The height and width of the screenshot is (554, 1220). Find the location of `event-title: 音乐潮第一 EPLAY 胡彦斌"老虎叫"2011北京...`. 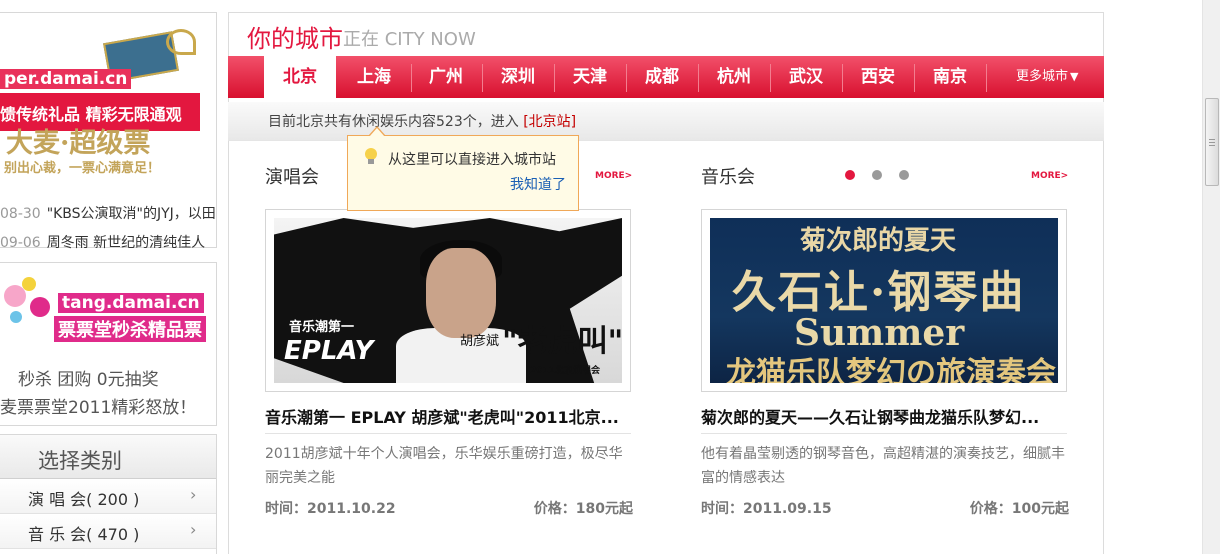

event-title: 音乐潮第一 EPLAY 胡彦斌"老虎叫"2011北京... is located at coordinates (448, 416).